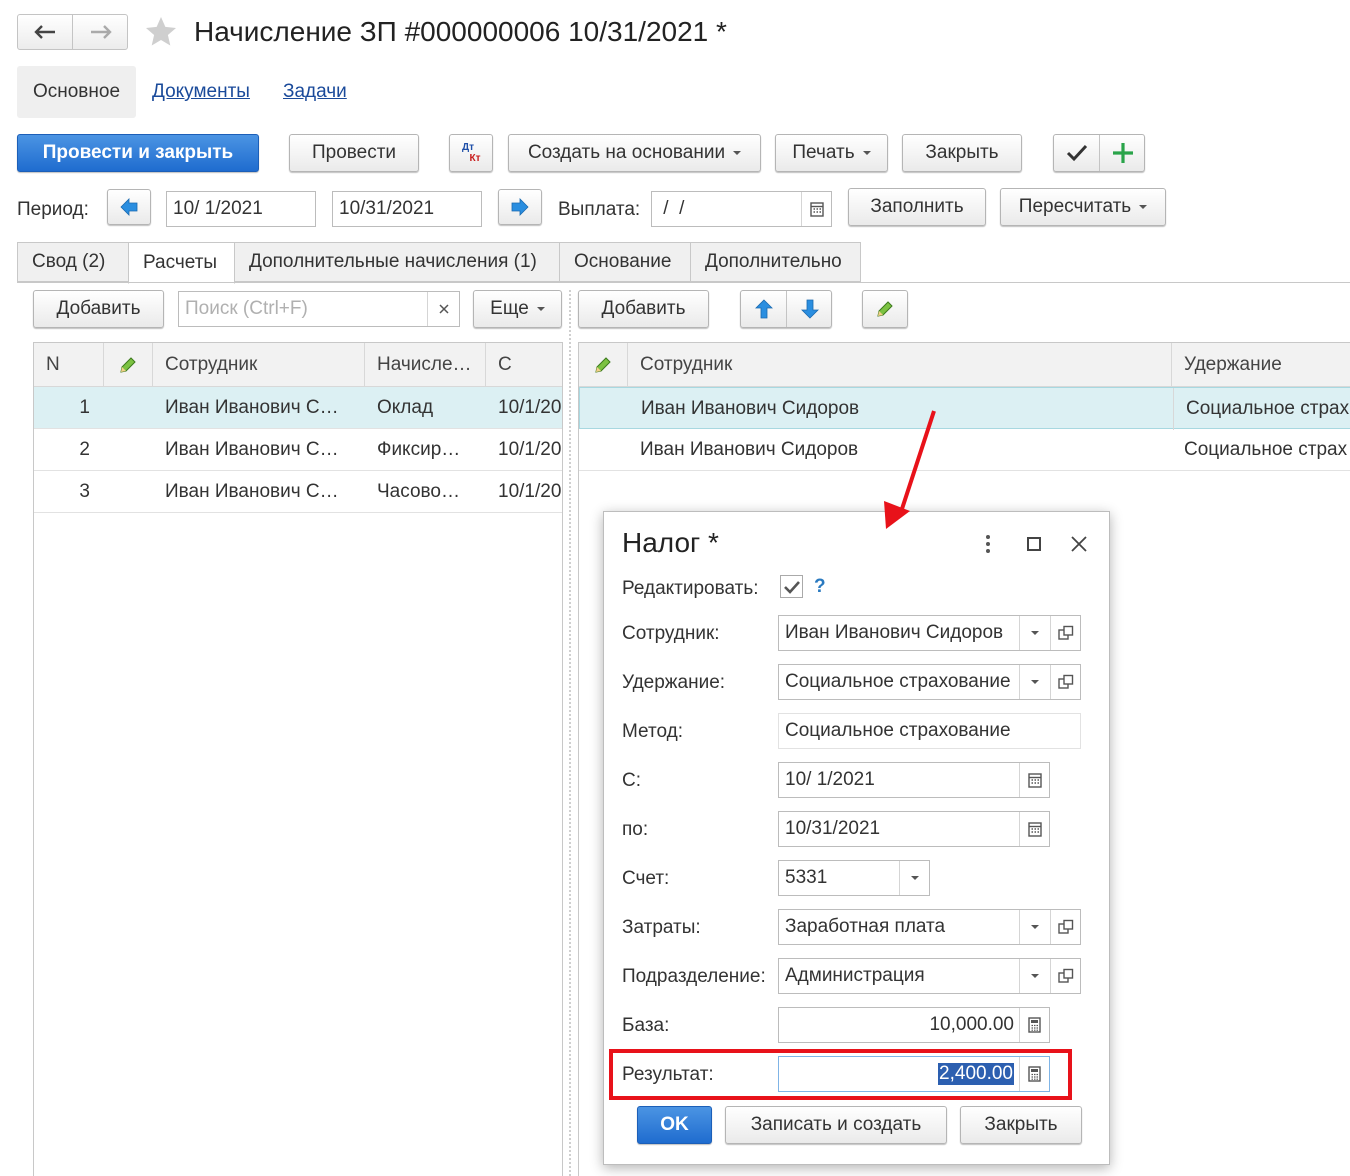  Describe the element at coordinates (298, 450) in the screenshot. I see `table-row: 2 Иван Иванович С… Фиксир… 10/1/20` at that location.